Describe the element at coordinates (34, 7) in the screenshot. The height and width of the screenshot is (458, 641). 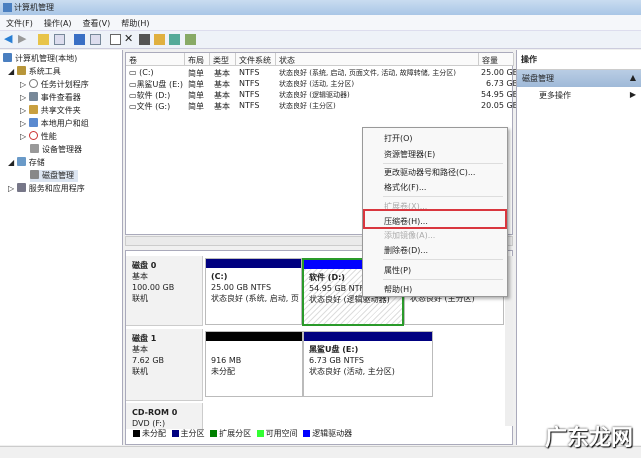
I see `window-title: 计算机管理` at that location.